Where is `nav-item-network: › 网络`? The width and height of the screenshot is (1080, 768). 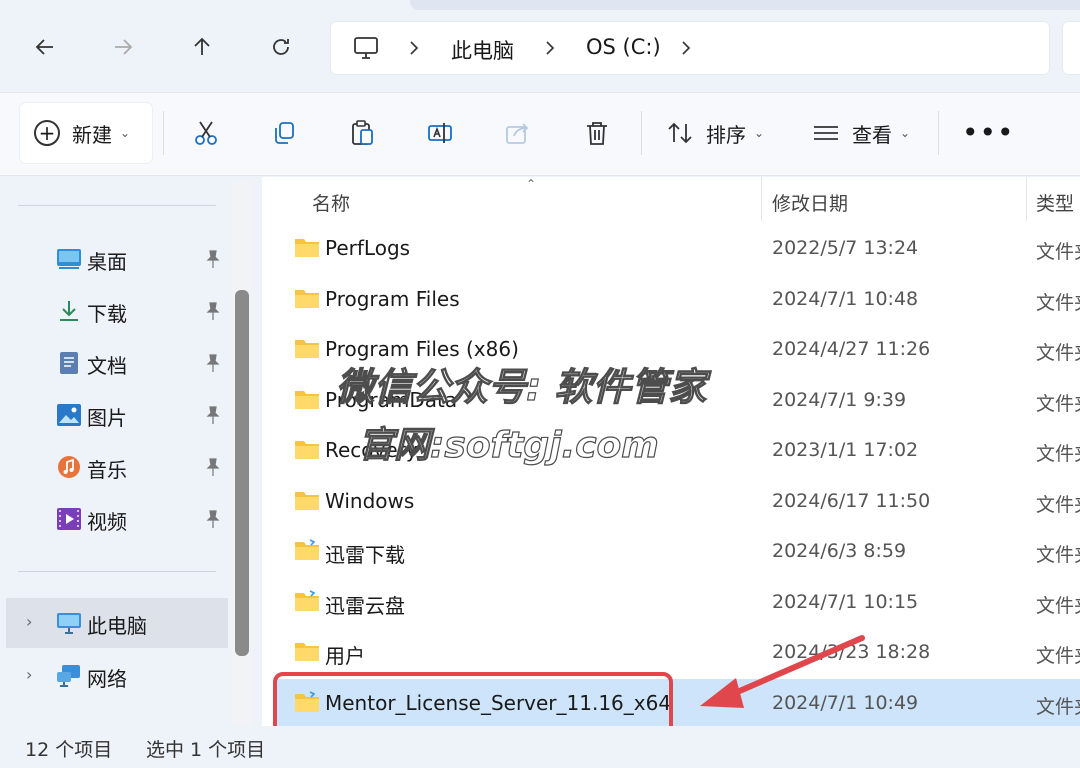
nav-item-network: › 网络 is located at coordinates (114, 676).